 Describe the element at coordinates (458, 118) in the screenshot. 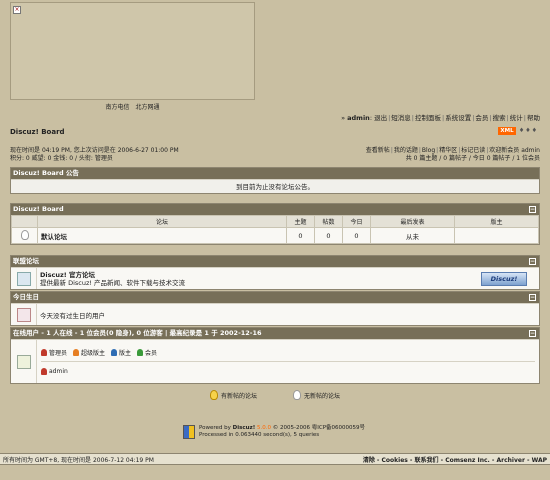

I see `nav-link: 系统设置` at that location.